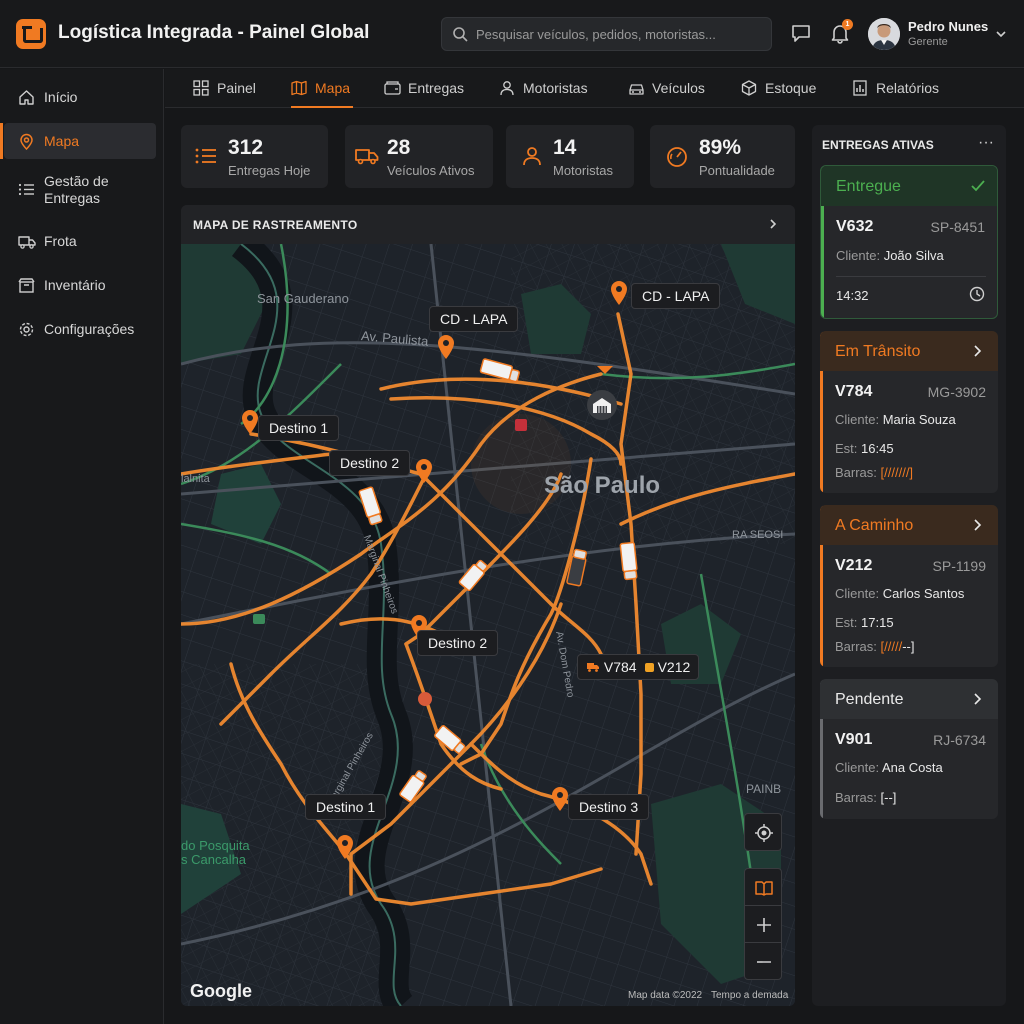 The width and height of the screenshot is (1024, 1024). What do you see at coordinates (978, 186) in the screenshot?
I see `check-icon` at bounding box center [978, 186].